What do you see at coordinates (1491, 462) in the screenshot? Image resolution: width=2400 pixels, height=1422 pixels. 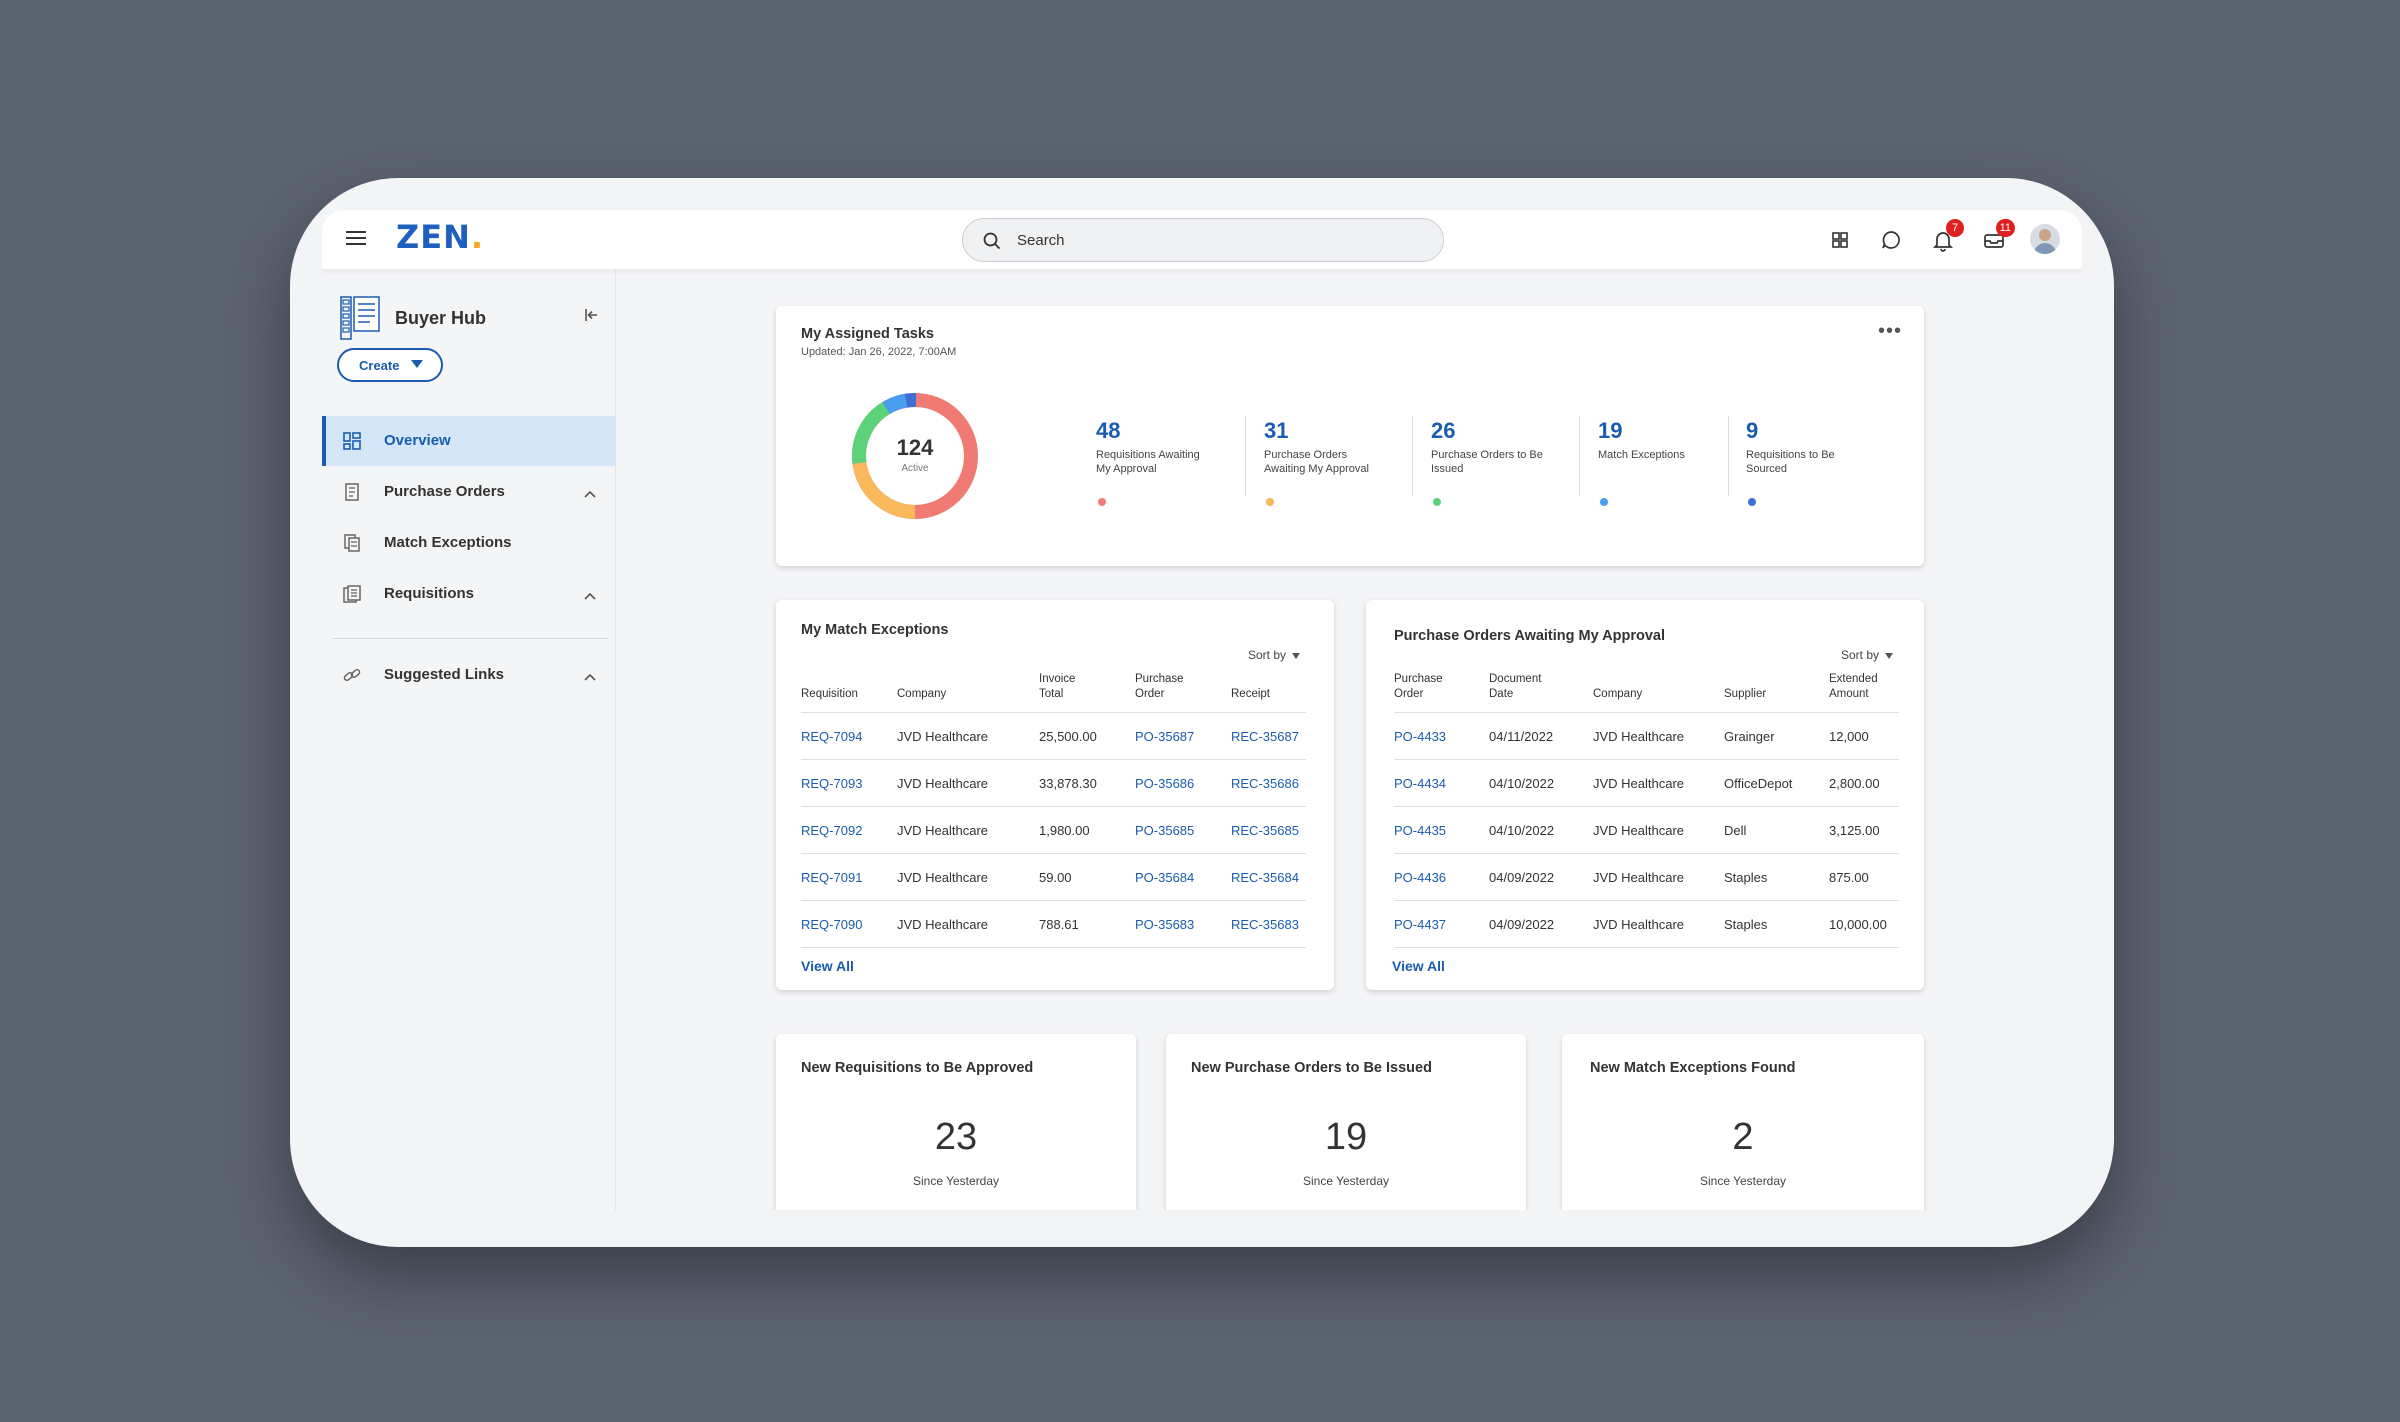 I see `metric-po-to-be-issued: 26 Purchase Orders to Be Issued` at bounding box center [1491, 462].